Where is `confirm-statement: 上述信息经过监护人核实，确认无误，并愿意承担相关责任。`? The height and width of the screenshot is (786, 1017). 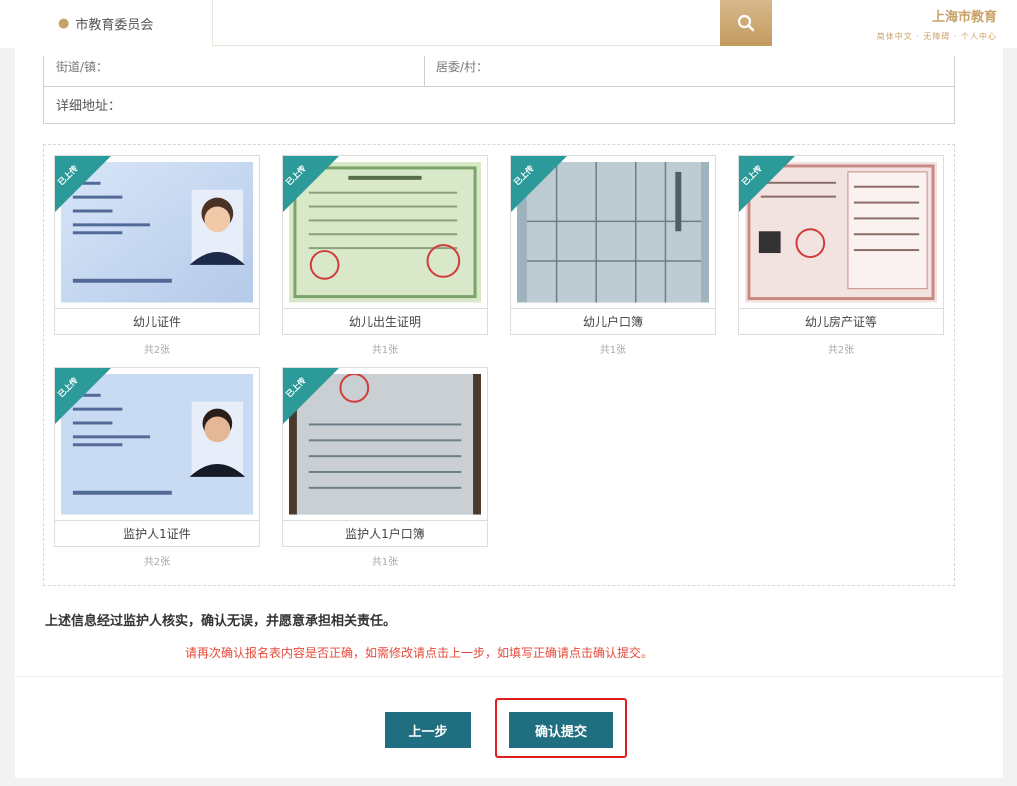 confirm-statement: 上述信息经过监护人核实，确认无误，并愿意承担相关责任。 is located at coordinates (221, 621).